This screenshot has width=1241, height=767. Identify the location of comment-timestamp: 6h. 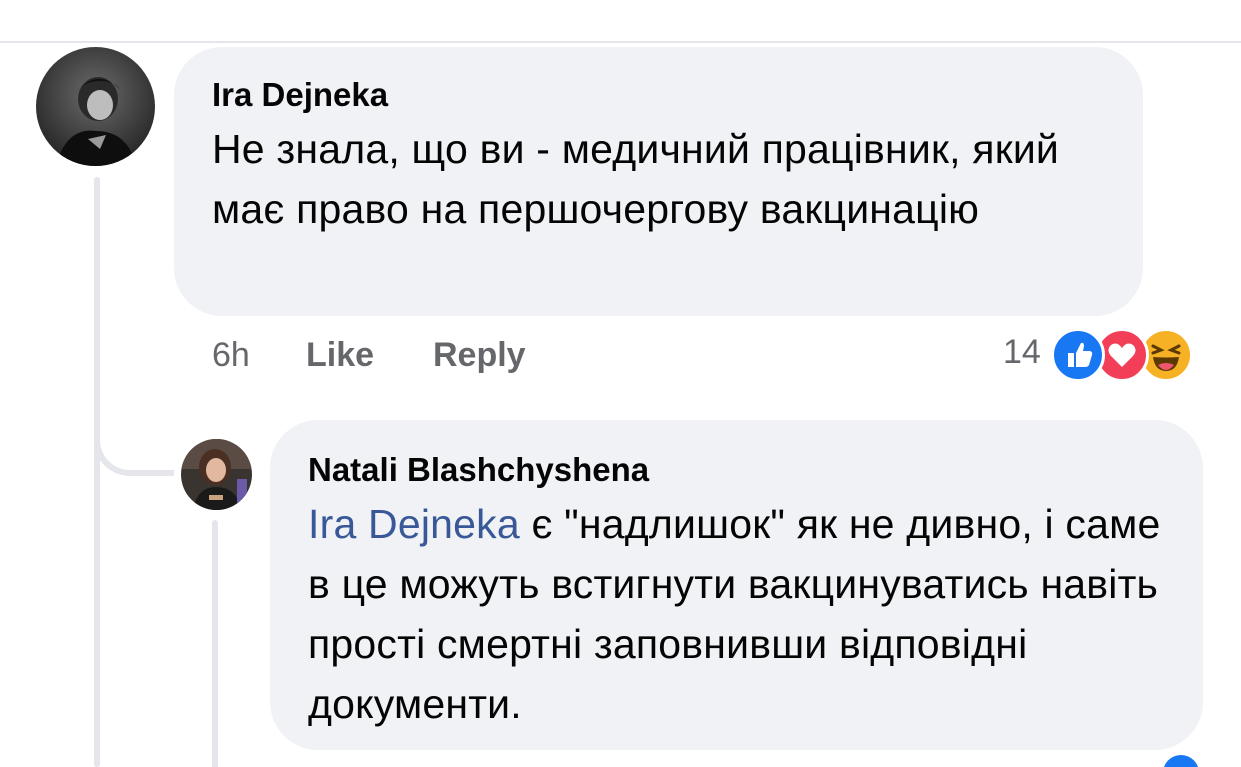
(231, 355).